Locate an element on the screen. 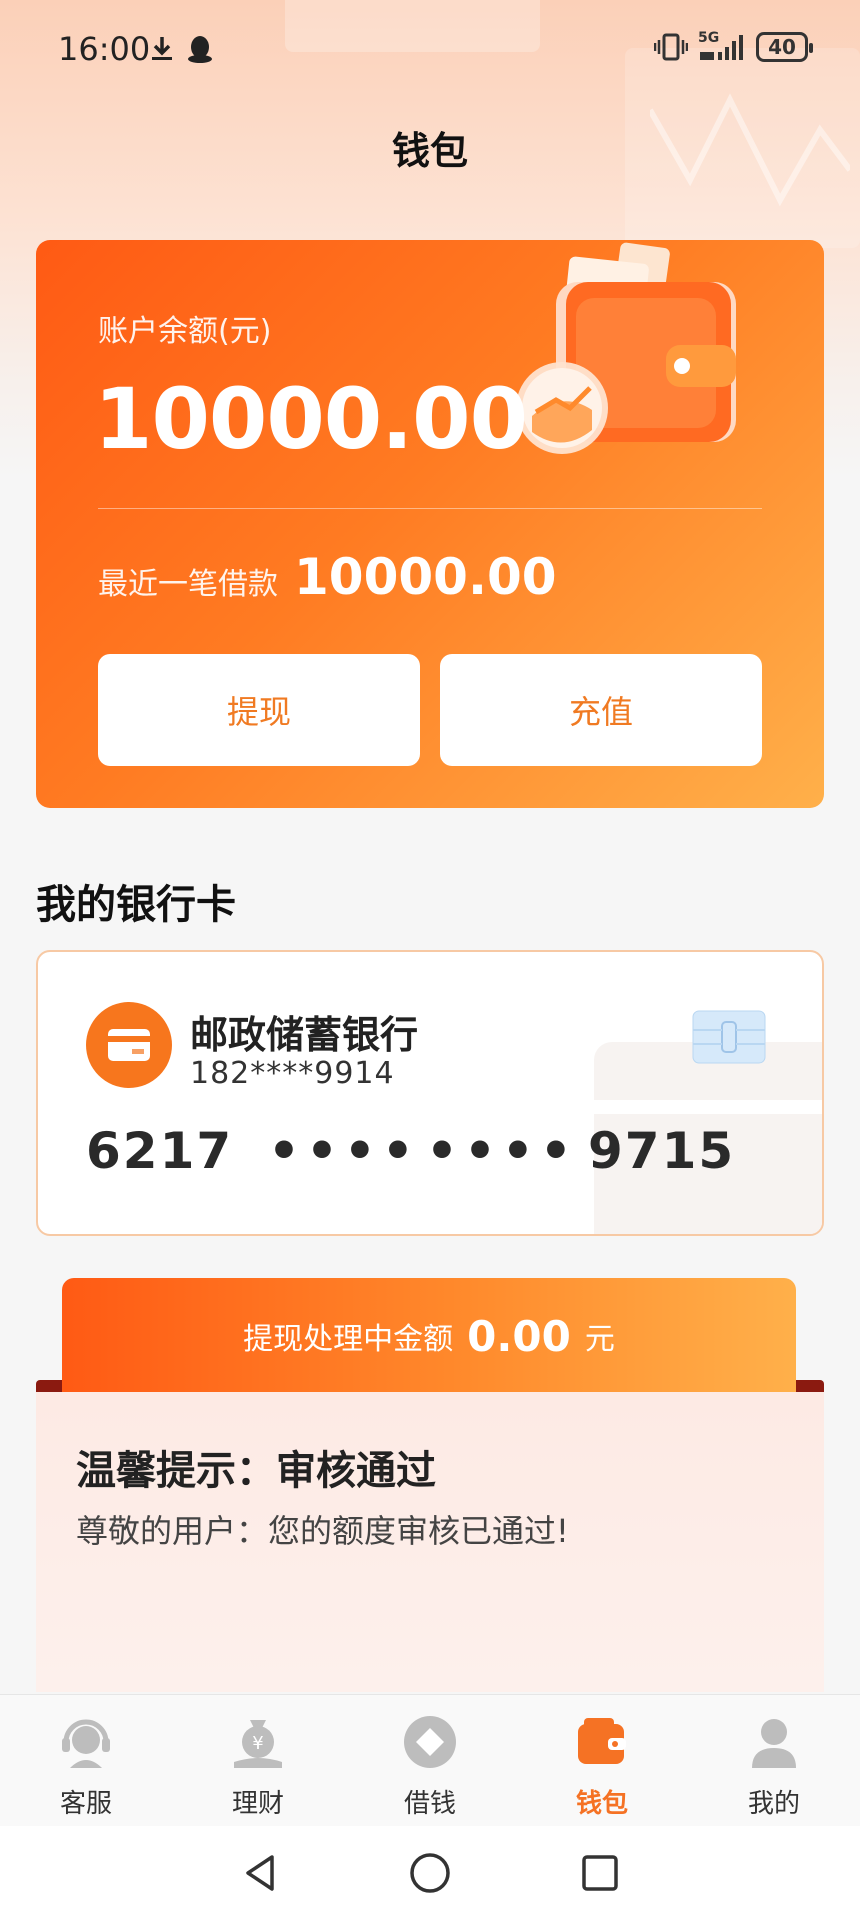 The height and width of the screenshot is (1920, 860). status-icons-right: 5G 40 is located at coordinates (733, 46).